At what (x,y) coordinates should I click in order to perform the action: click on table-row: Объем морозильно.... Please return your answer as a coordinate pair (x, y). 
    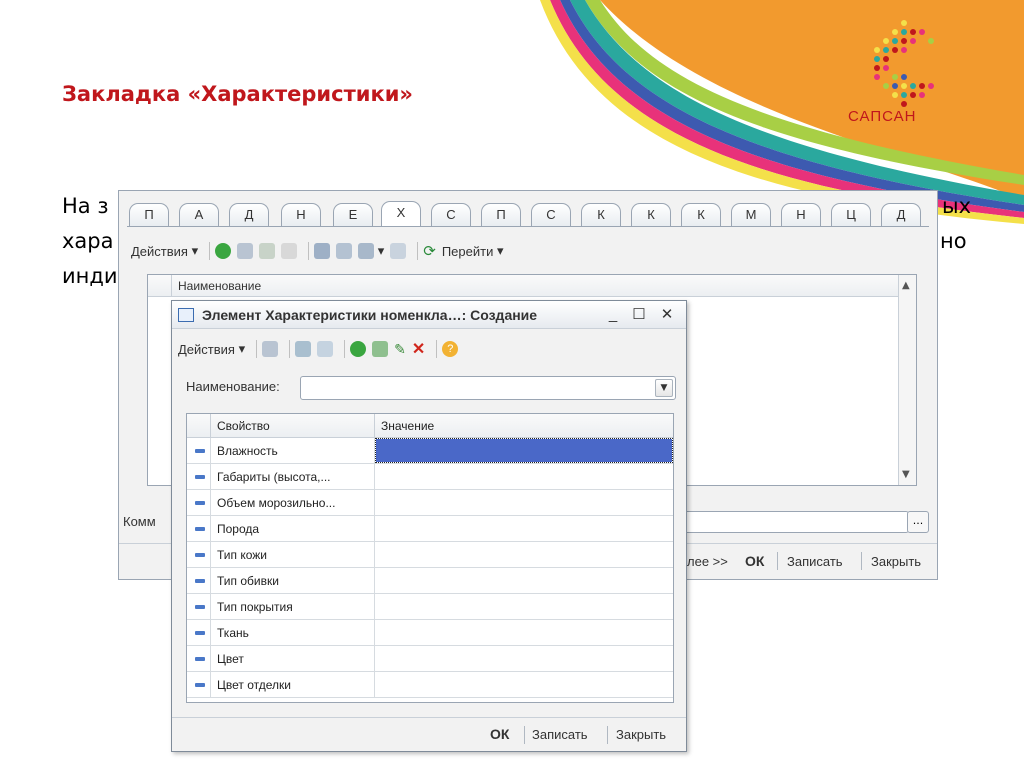
    Looking at the image, I should click on (430, 503).